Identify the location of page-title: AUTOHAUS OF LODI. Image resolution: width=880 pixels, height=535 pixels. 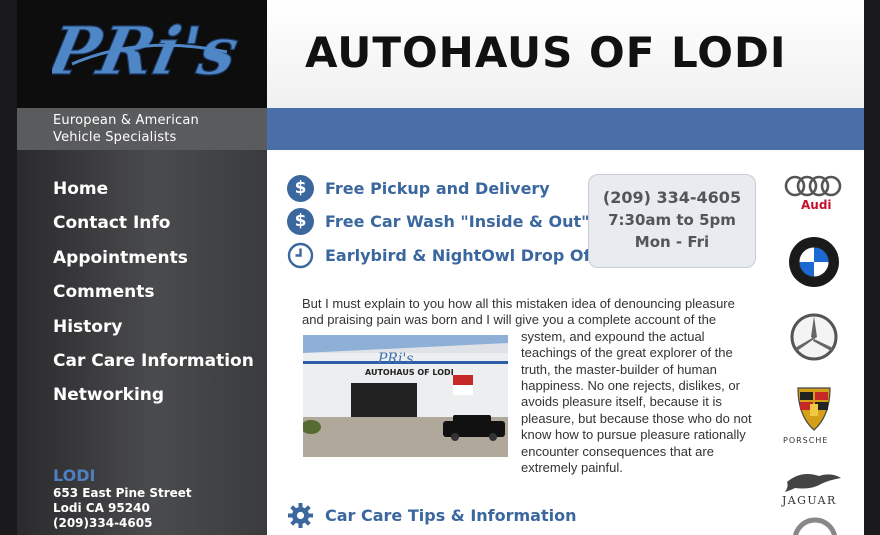
(546, 52).